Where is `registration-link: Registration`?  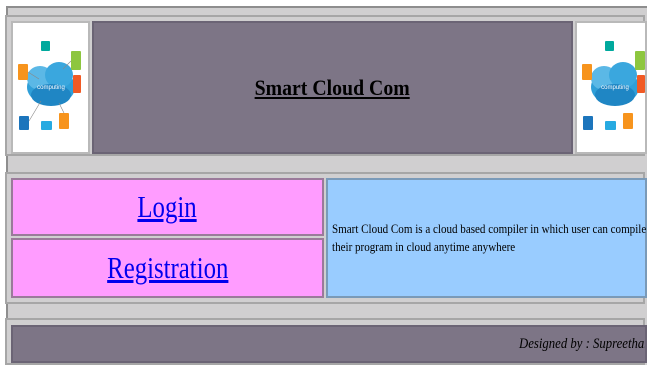 registration-link: Registration is located at coordinates (167, 268).